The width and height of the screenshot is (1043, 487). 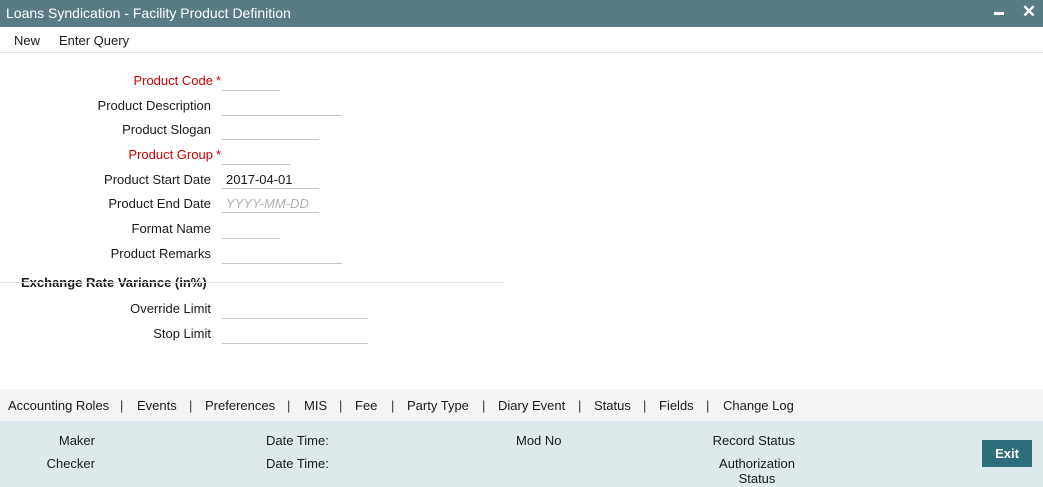 What do you see at coordinates (154, 105) in the screenshot?
I see `product-description-label: Product Description` at bounding box center [154, 105].